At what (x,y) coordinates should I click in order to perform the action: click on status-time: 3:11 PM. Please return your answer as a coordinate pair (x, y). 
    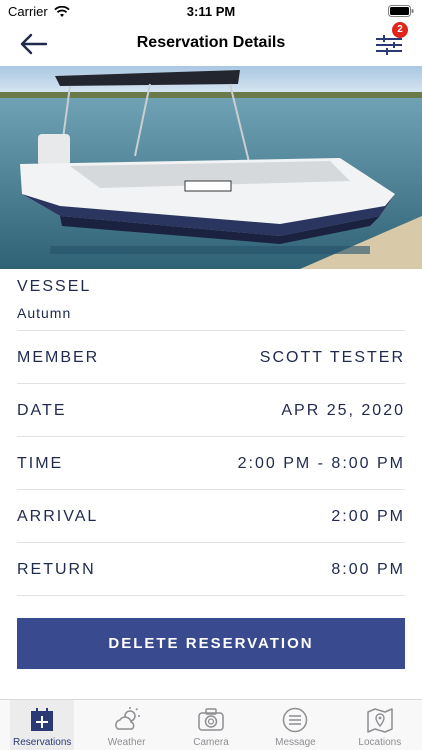
    Looking at the image, I should click on (211, 11).